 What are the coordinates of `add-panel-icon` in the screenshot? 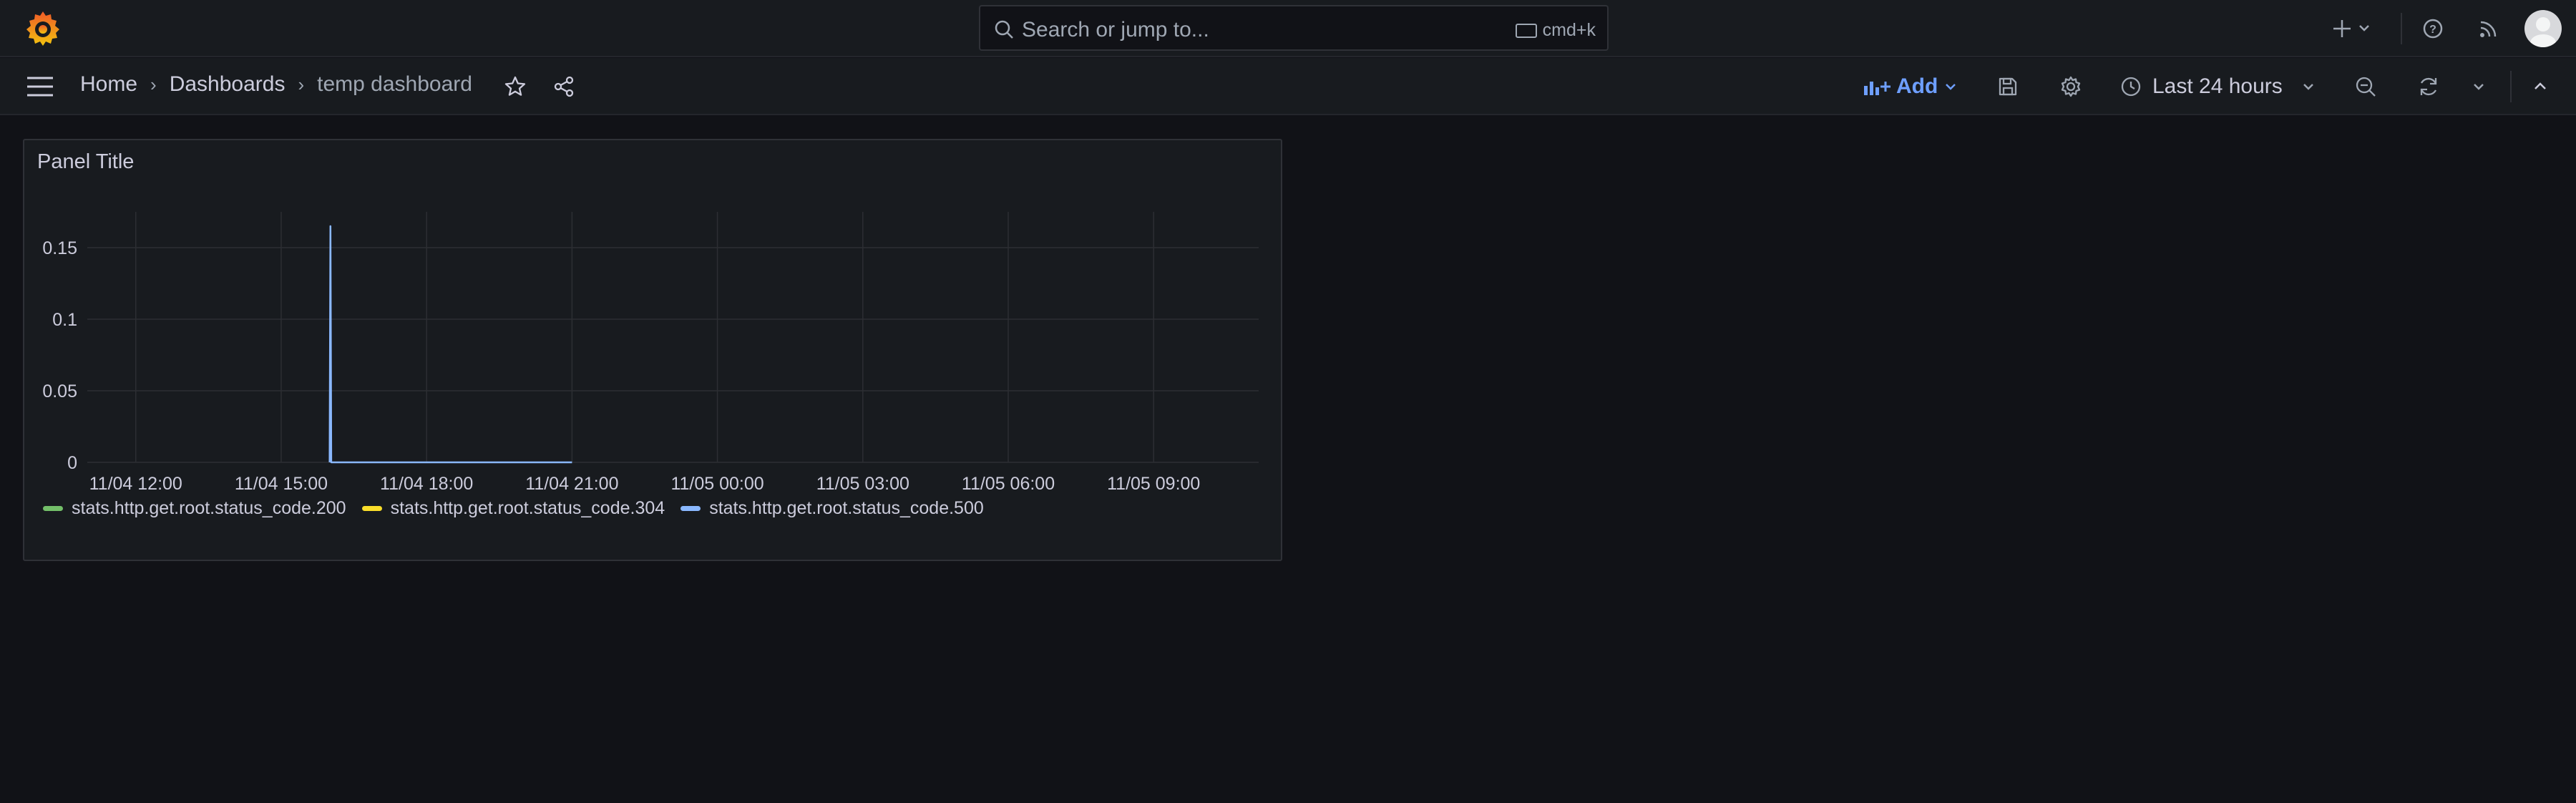 It's located at (1877, 89).